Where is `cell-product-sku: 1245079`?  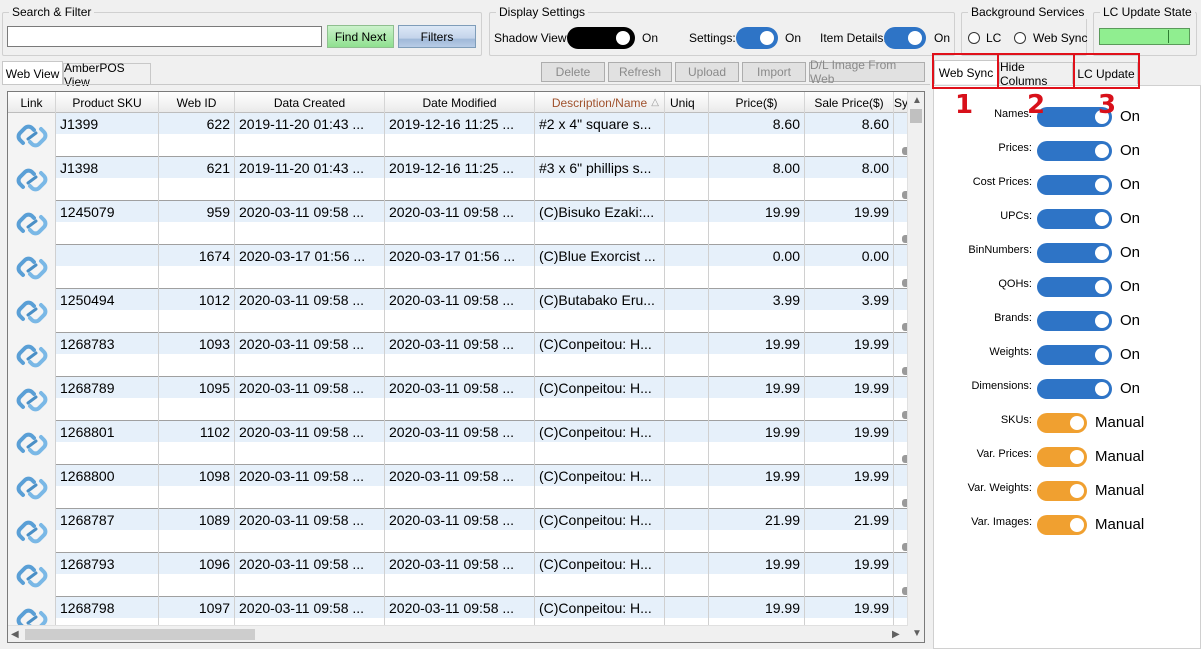 cell-product-sku: 1245079 is located at coordinates (107, 223).